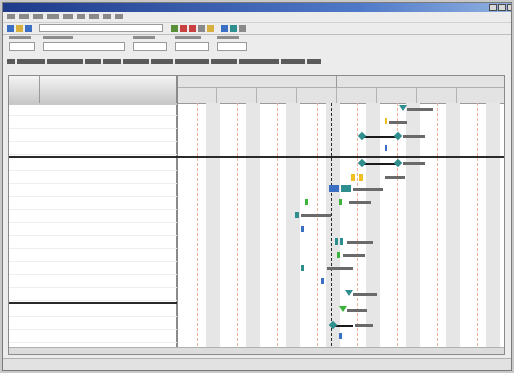 The height and width of the screenshot is (373, 514). What do you see at coordinates (257, 7) in the screenshot?
I see `title-bar` at bounding box center [257, 7].